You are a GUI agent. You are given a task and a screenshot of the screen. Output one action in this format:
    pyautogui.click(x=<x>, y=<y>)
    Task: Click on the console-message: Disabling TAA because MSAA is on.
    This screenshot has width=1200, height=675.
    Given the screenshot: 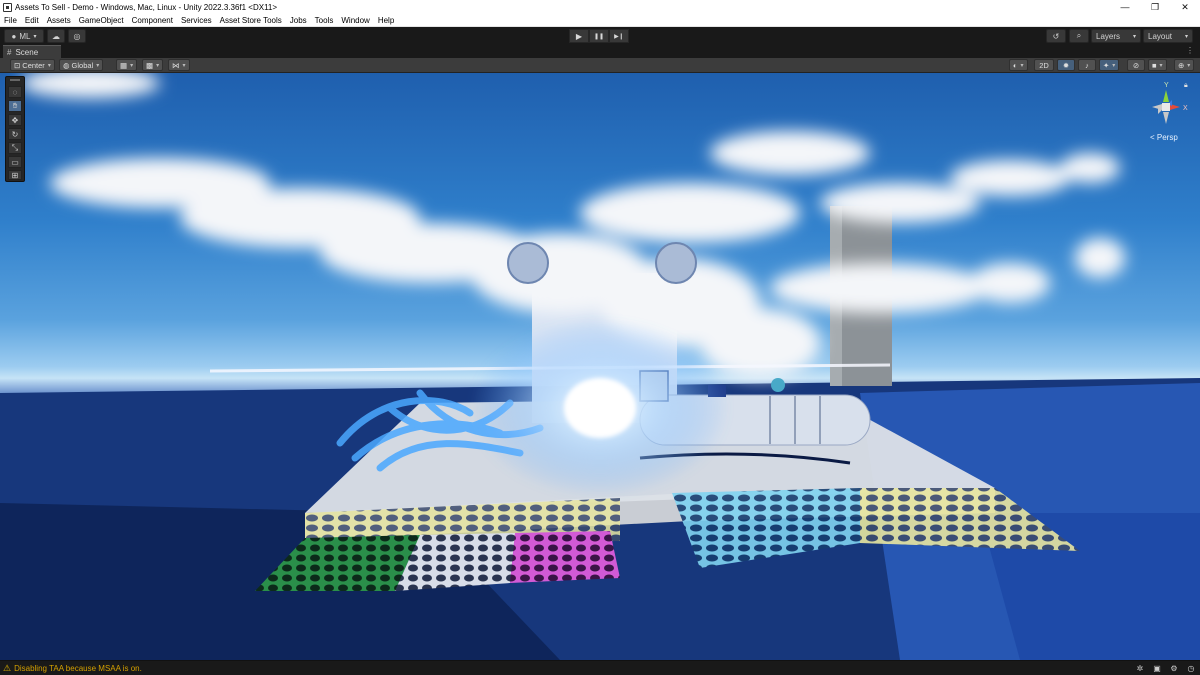 What is the action you would take?
    pyautogui.click(x=78, y=668)
    